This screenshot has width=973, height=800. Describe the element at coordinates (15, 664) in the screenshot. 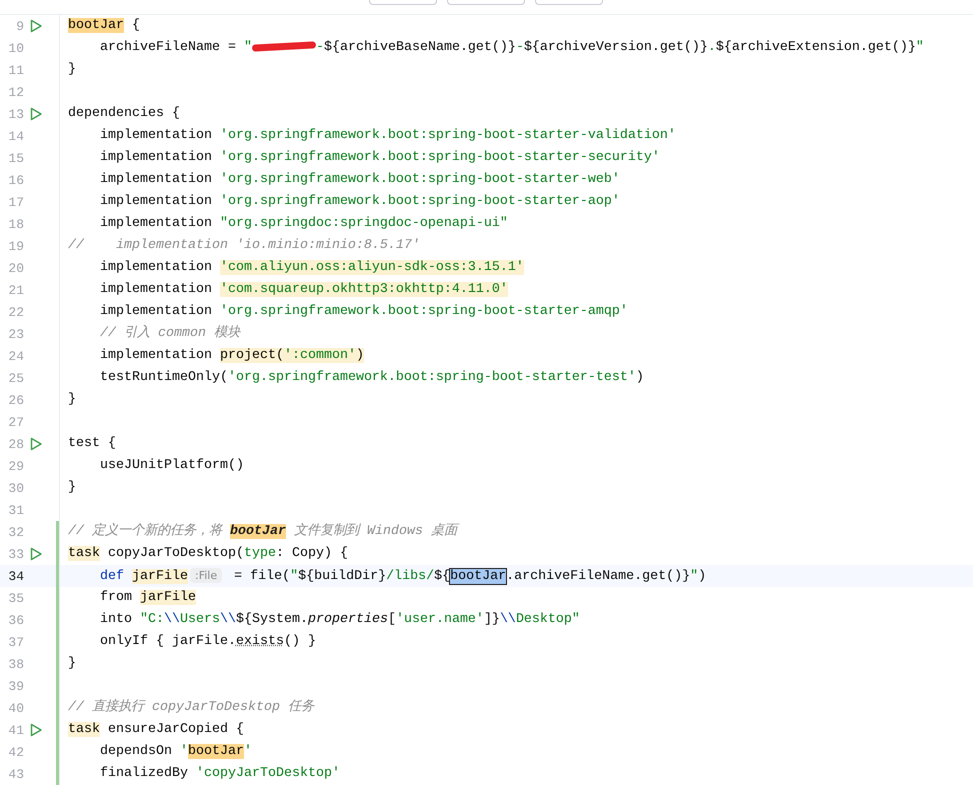

I see `line-number: 38` at that location.